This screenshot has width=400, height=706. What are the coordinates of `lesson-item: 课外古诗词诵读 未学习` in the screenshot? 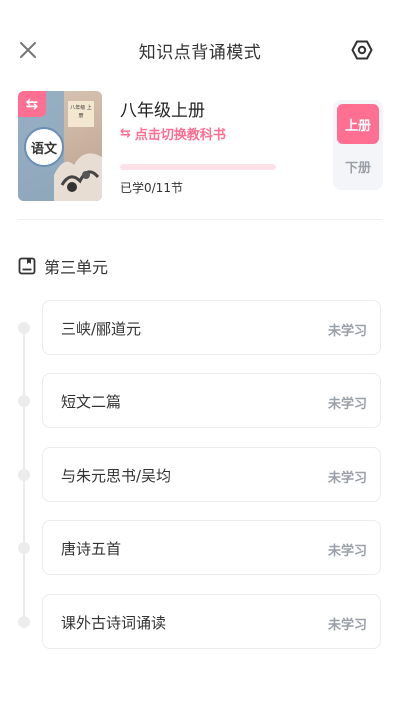 It's located at (211, 621).